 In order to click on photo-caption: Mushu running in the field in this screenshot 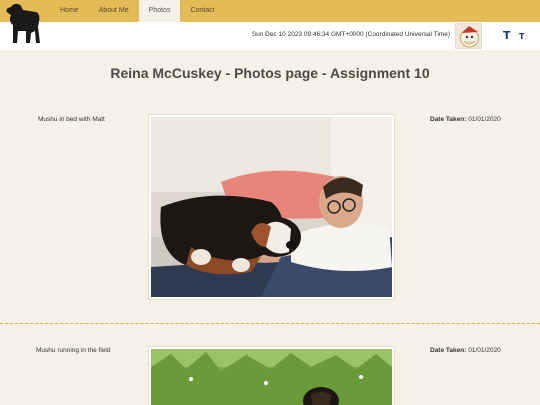, I will do `click(73, 350)`.